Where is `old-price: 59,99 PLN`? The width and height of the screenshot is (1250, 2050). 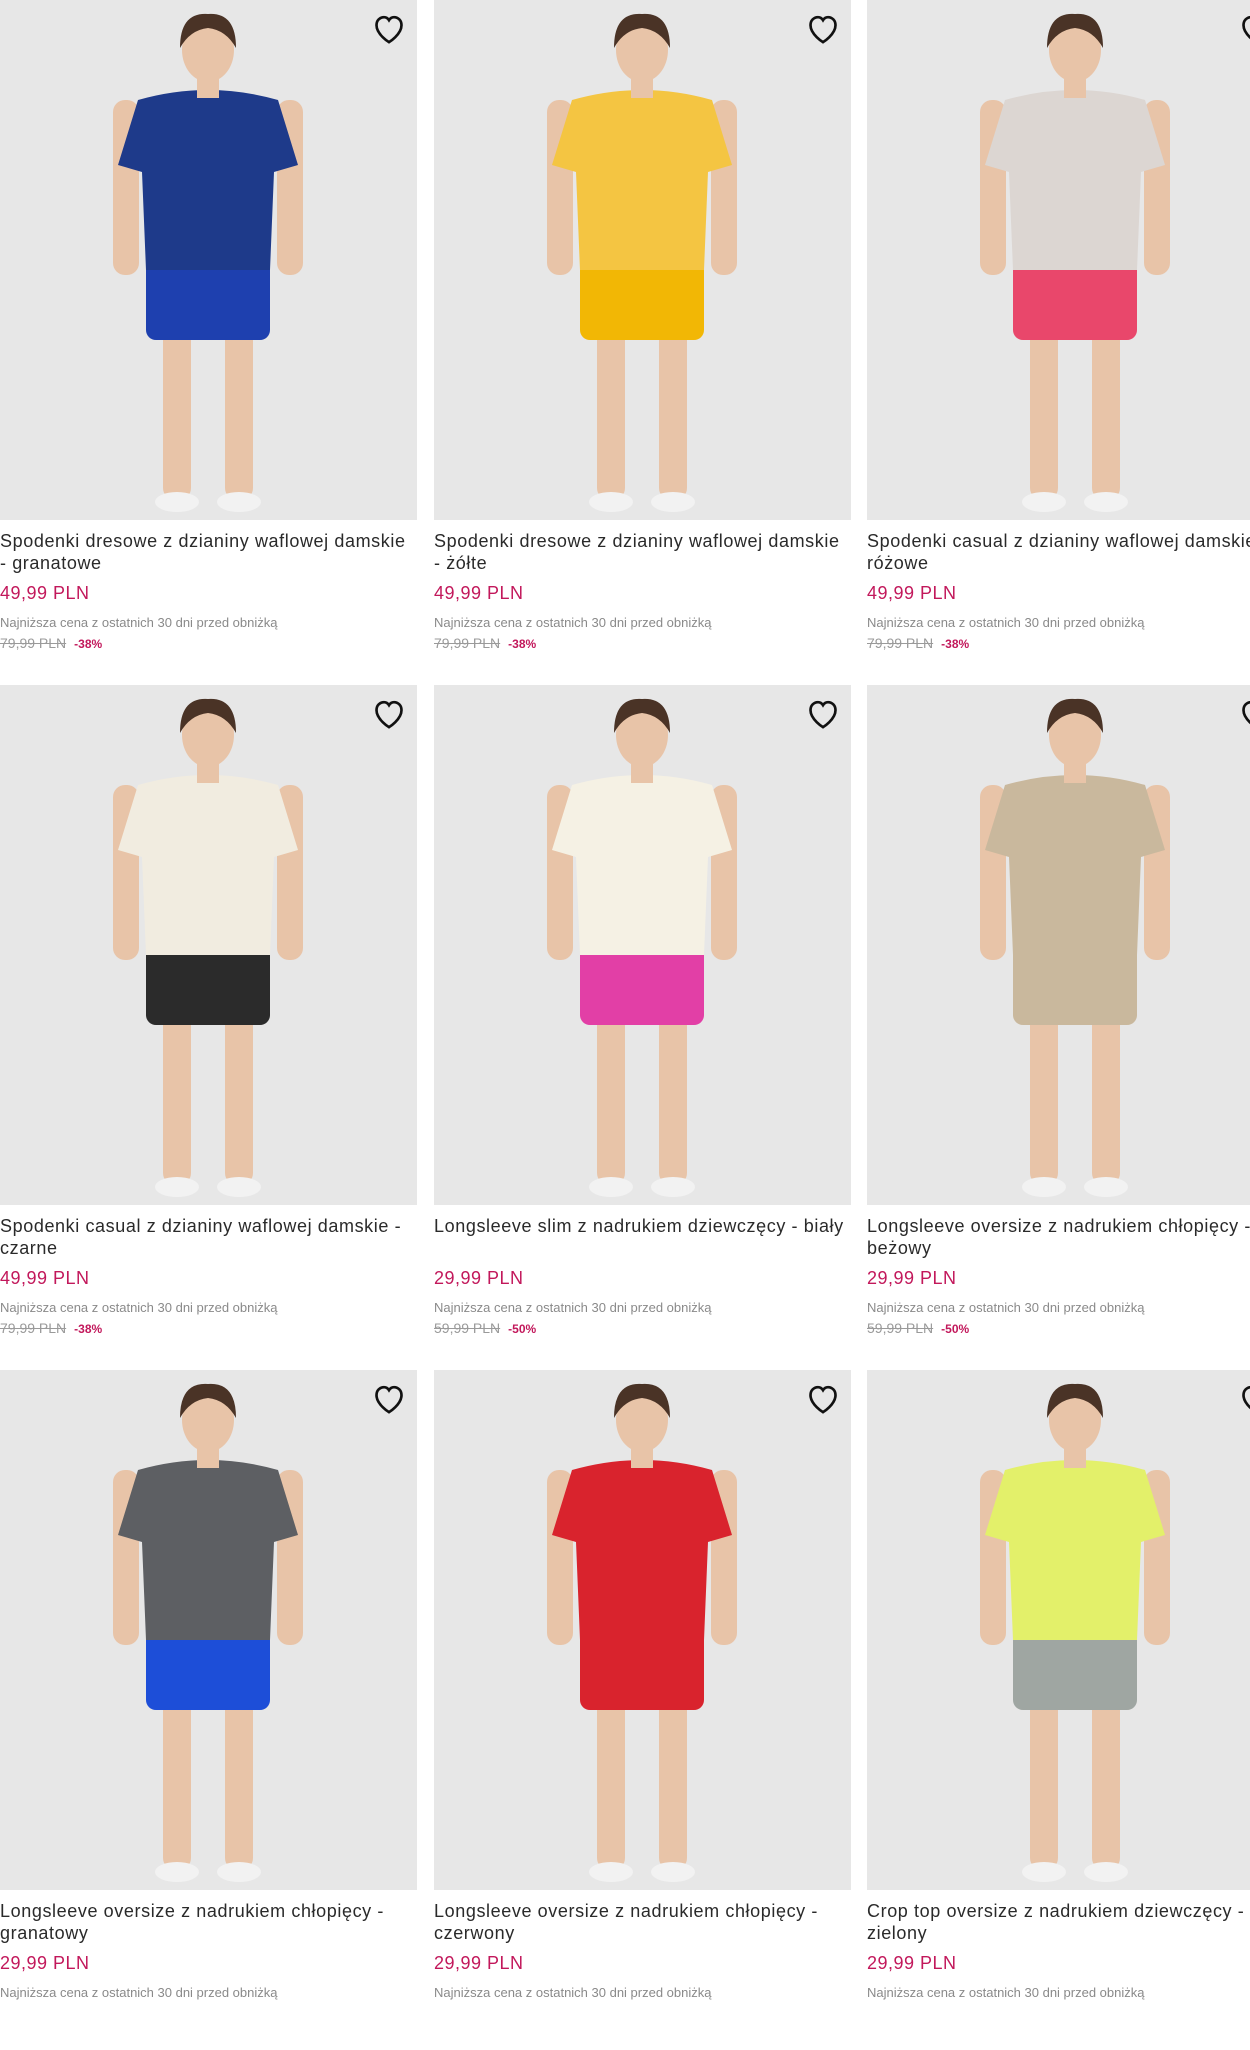
old-price: 59,99 PLN is located at coordinates (900, 1328).